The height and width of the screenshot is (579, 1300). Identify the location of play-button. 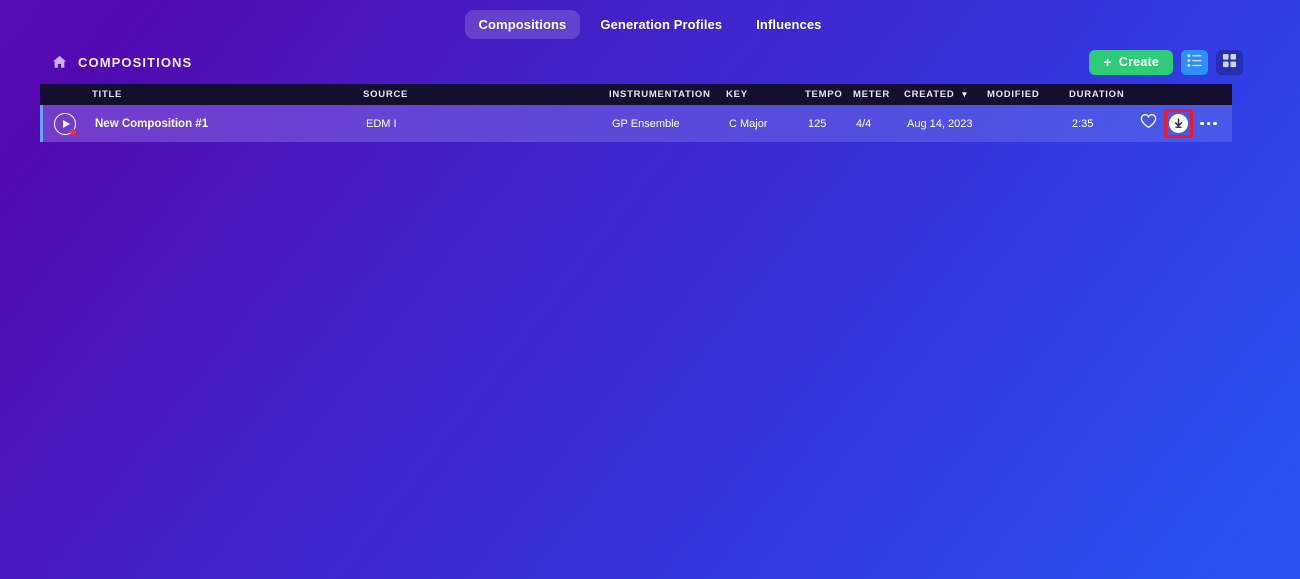
(65, 123).